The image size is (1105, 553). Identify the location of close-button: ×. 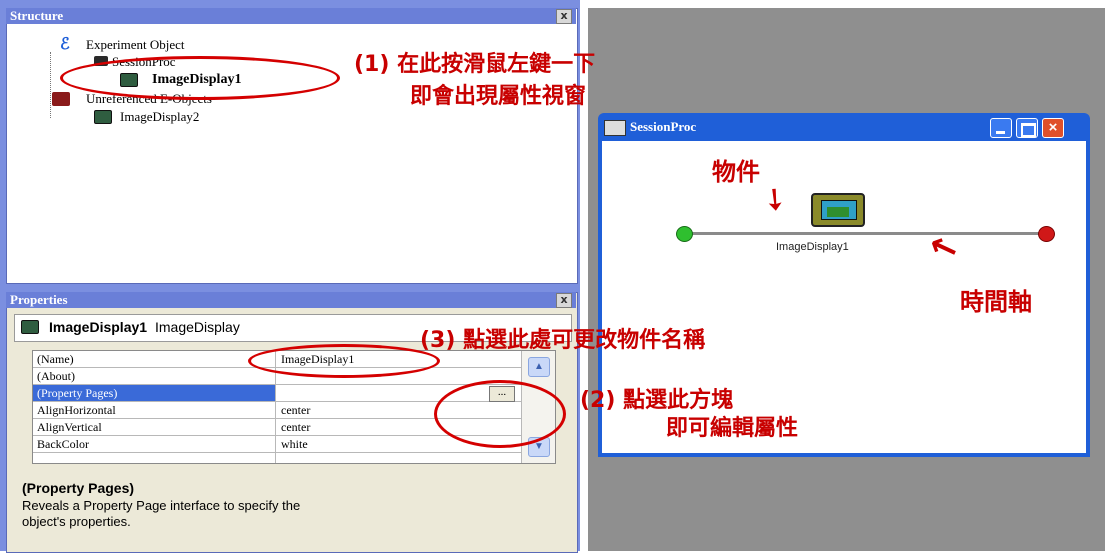
(1053, 128).